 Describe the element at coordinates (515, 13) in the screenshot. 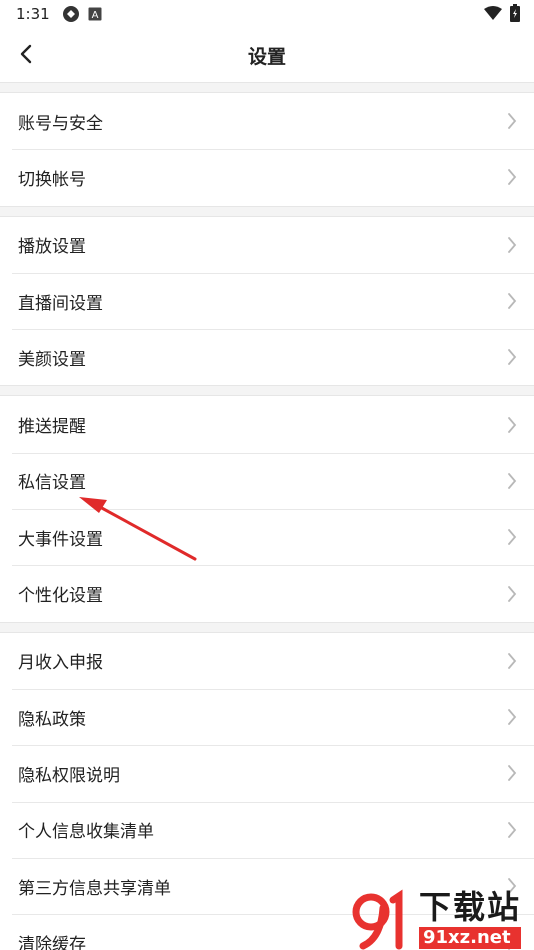

I see `battery-icon` at that location.